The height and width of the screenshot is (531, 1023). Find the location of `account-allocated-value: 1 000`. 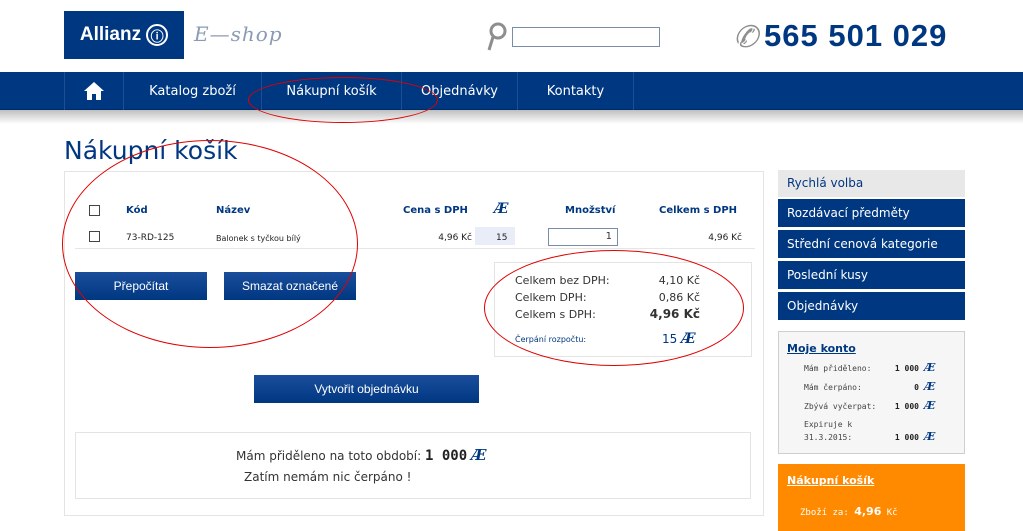

account-allocated-value: 1 000 is located at coordinates (906, 368).